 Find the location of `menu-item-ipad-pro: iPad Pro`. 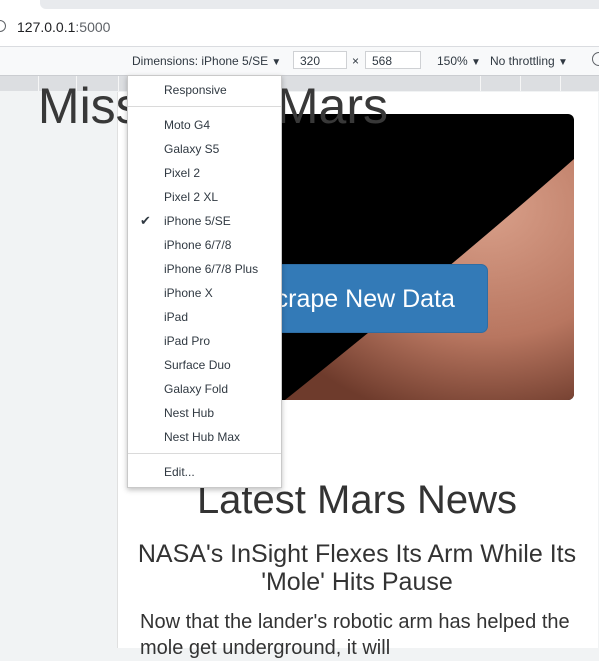

menu-item-ipad-pro: iPad Pro is located at coordinates (204, 341).